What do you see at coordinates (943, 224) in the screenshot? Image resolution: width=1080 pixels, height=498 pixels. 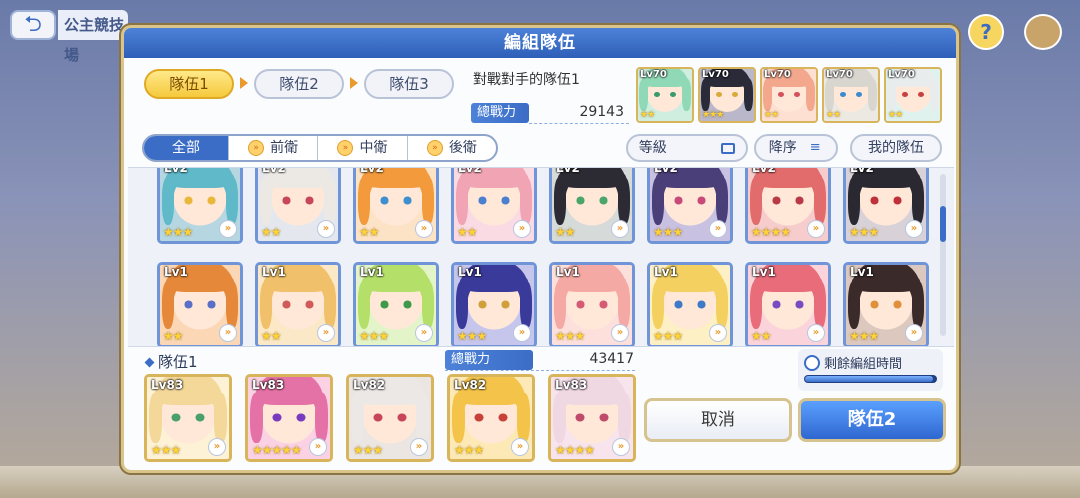 I see `roster-scrollbar-thumb` at bounding box center [943, 224].